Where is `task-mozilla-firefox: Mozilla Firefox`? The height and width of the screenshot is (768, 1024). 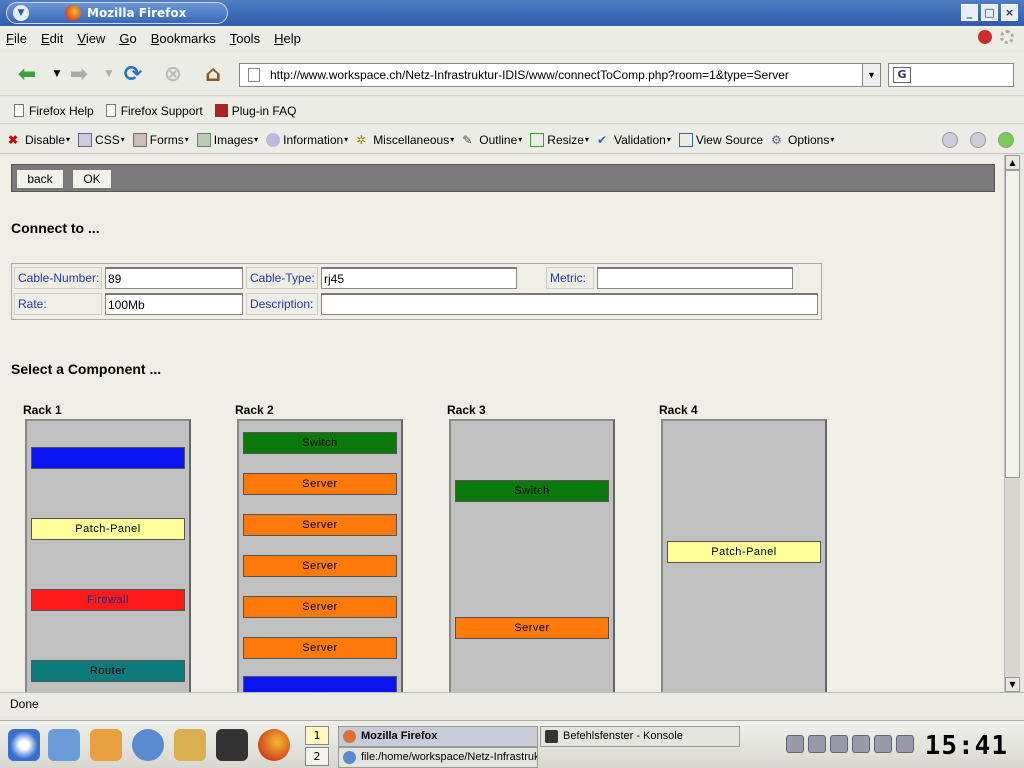 task-mozilla-firefox: Mozilla Firefox is located at coordinates (438, 736).